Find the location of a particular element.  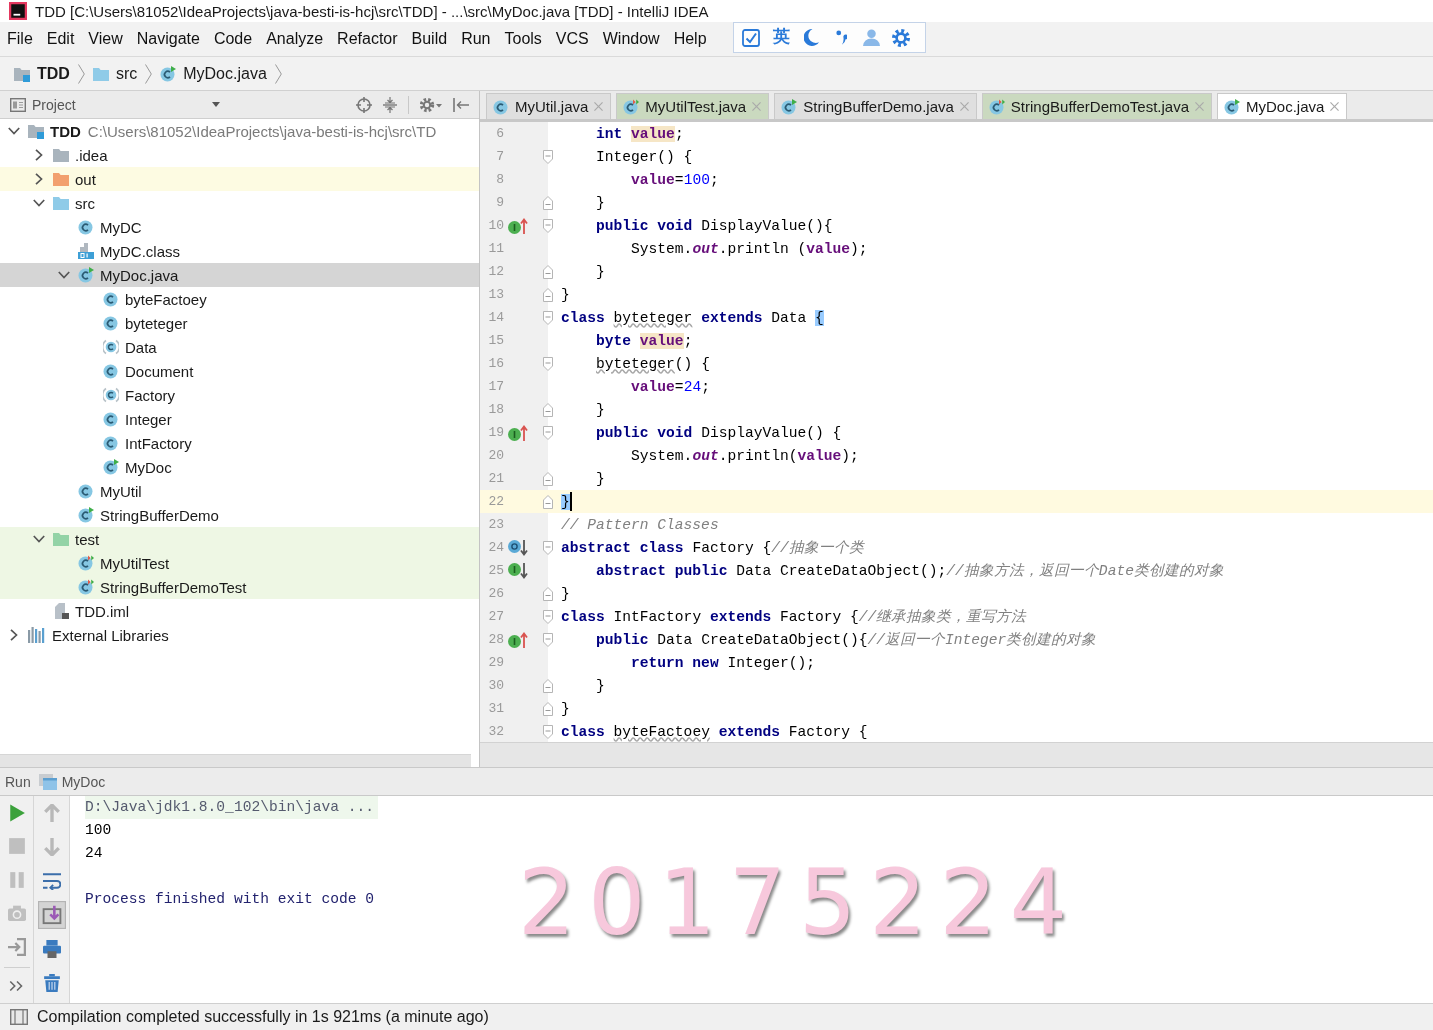

menu-item: Refactor is located at coordinates (367, 39).